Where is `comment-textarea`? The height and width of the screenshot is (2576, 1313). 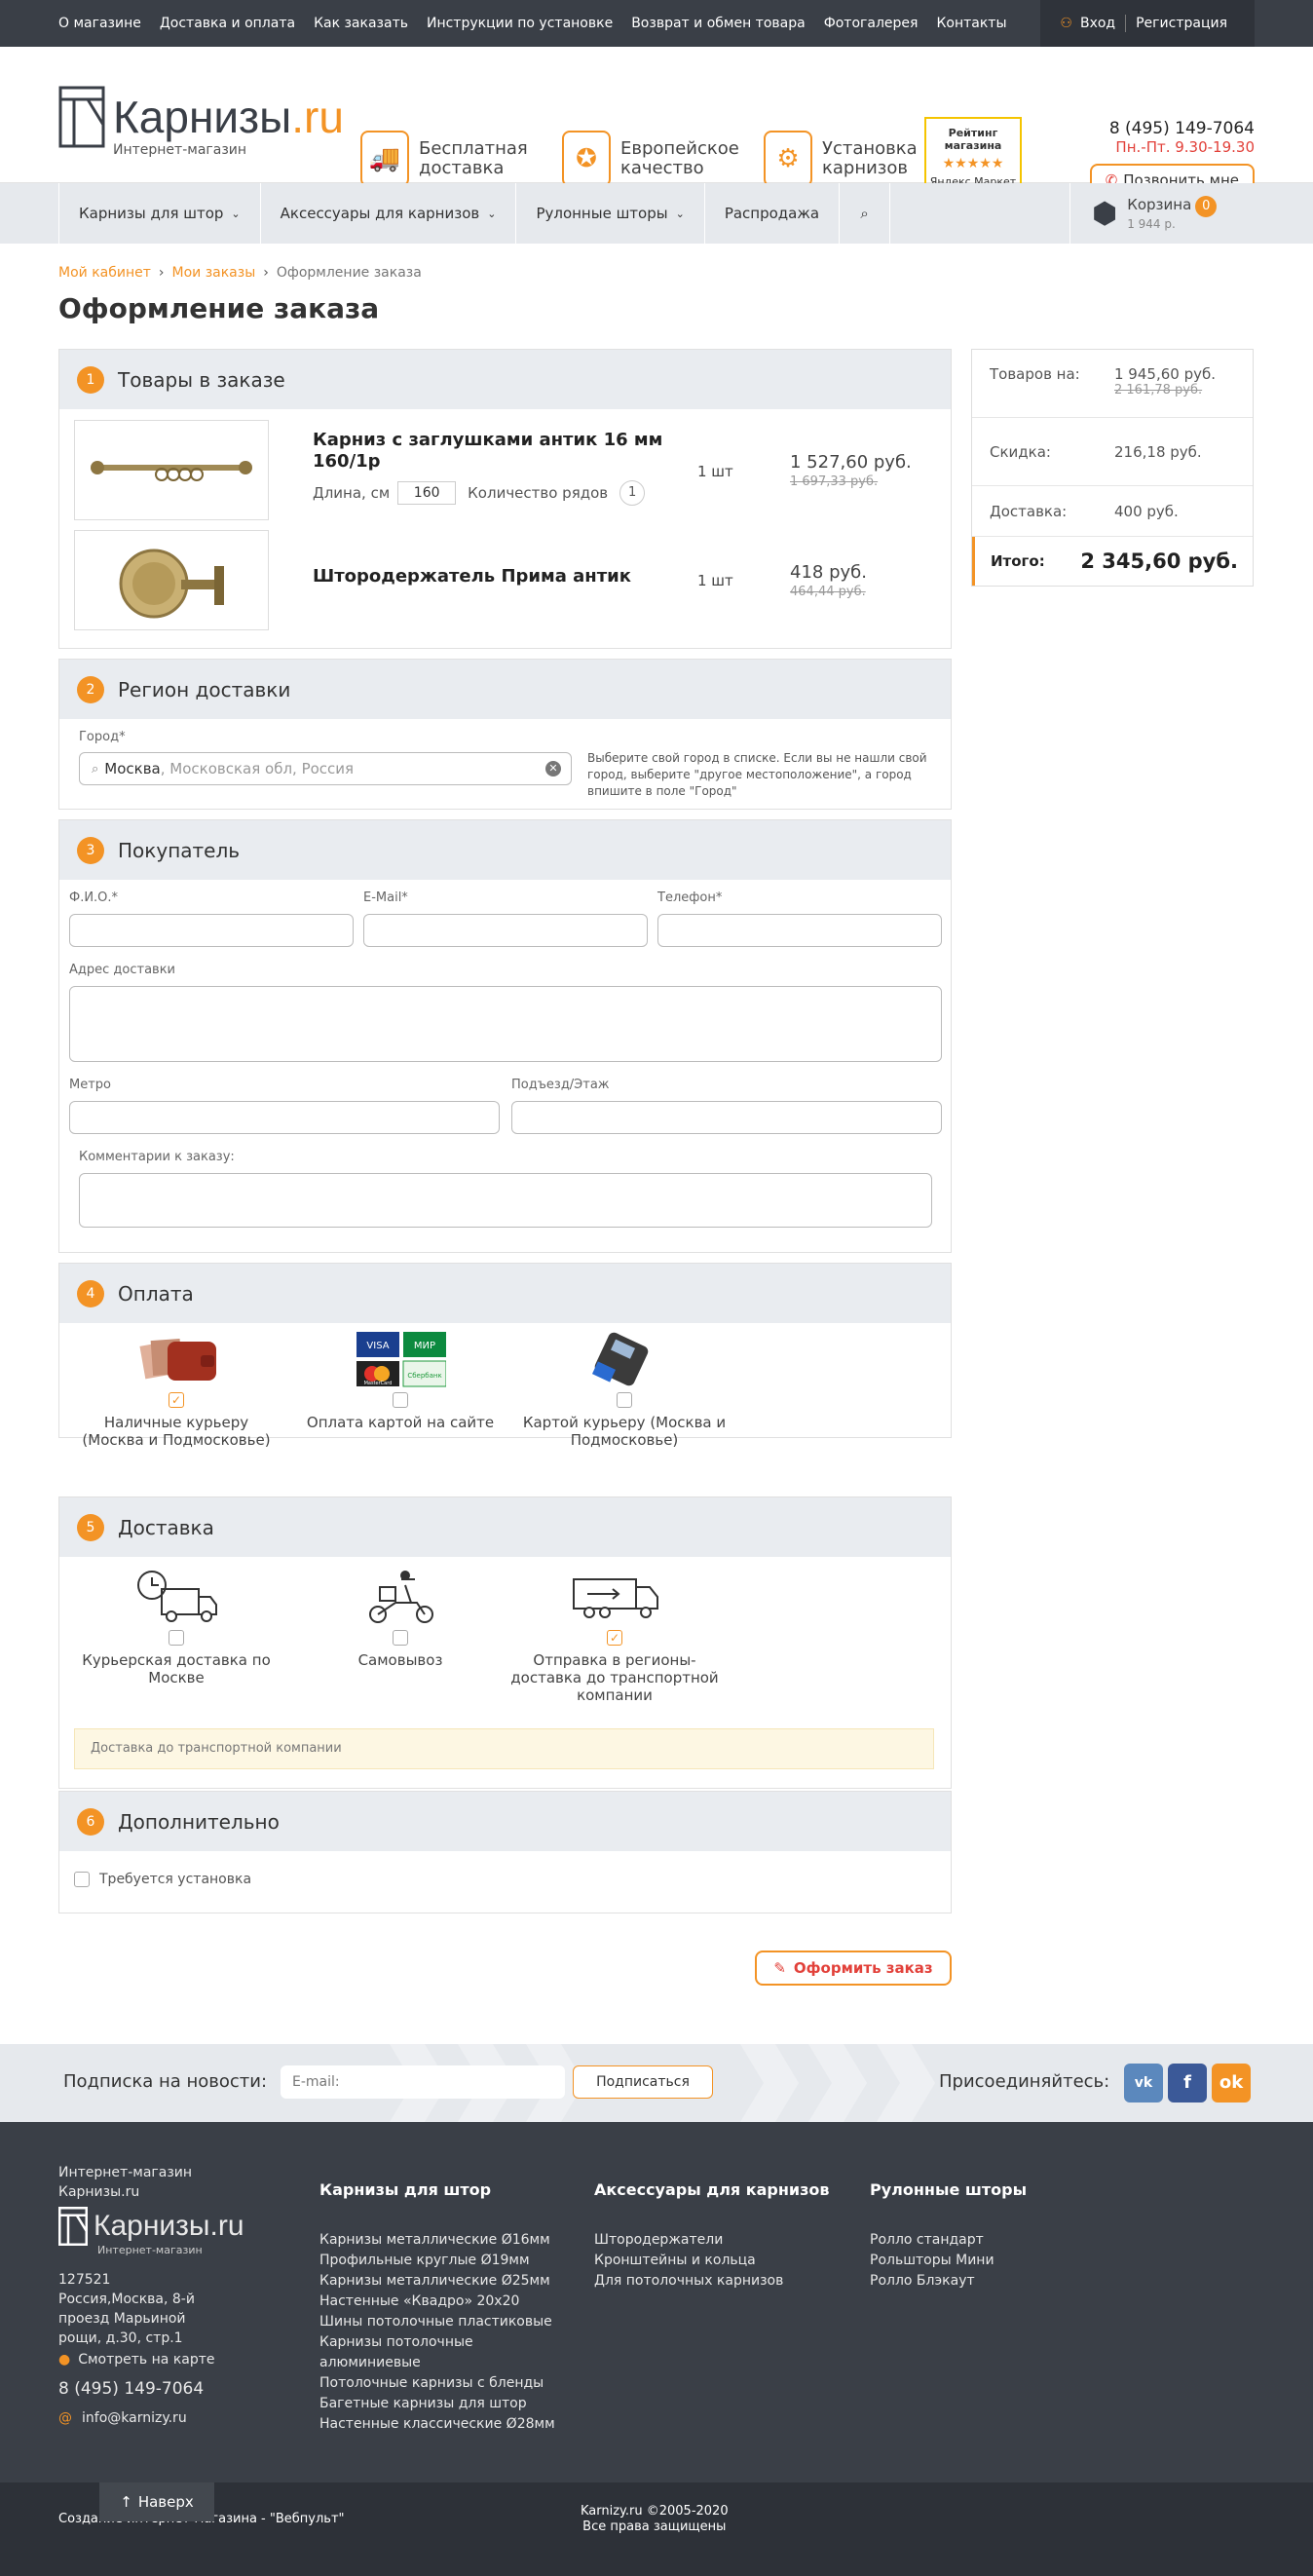
comment-textarea is located at coordinates (505, 1200).